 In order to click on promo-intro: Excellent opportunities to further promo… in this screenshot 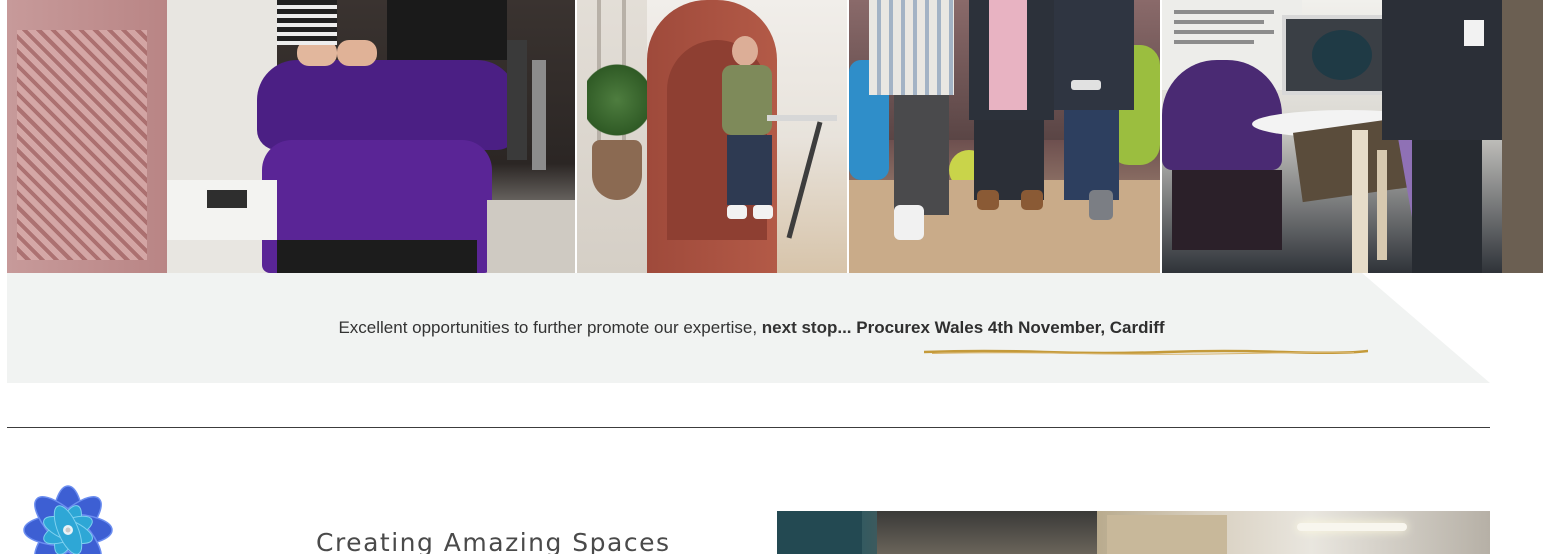, I will do `click(550, 327)`.